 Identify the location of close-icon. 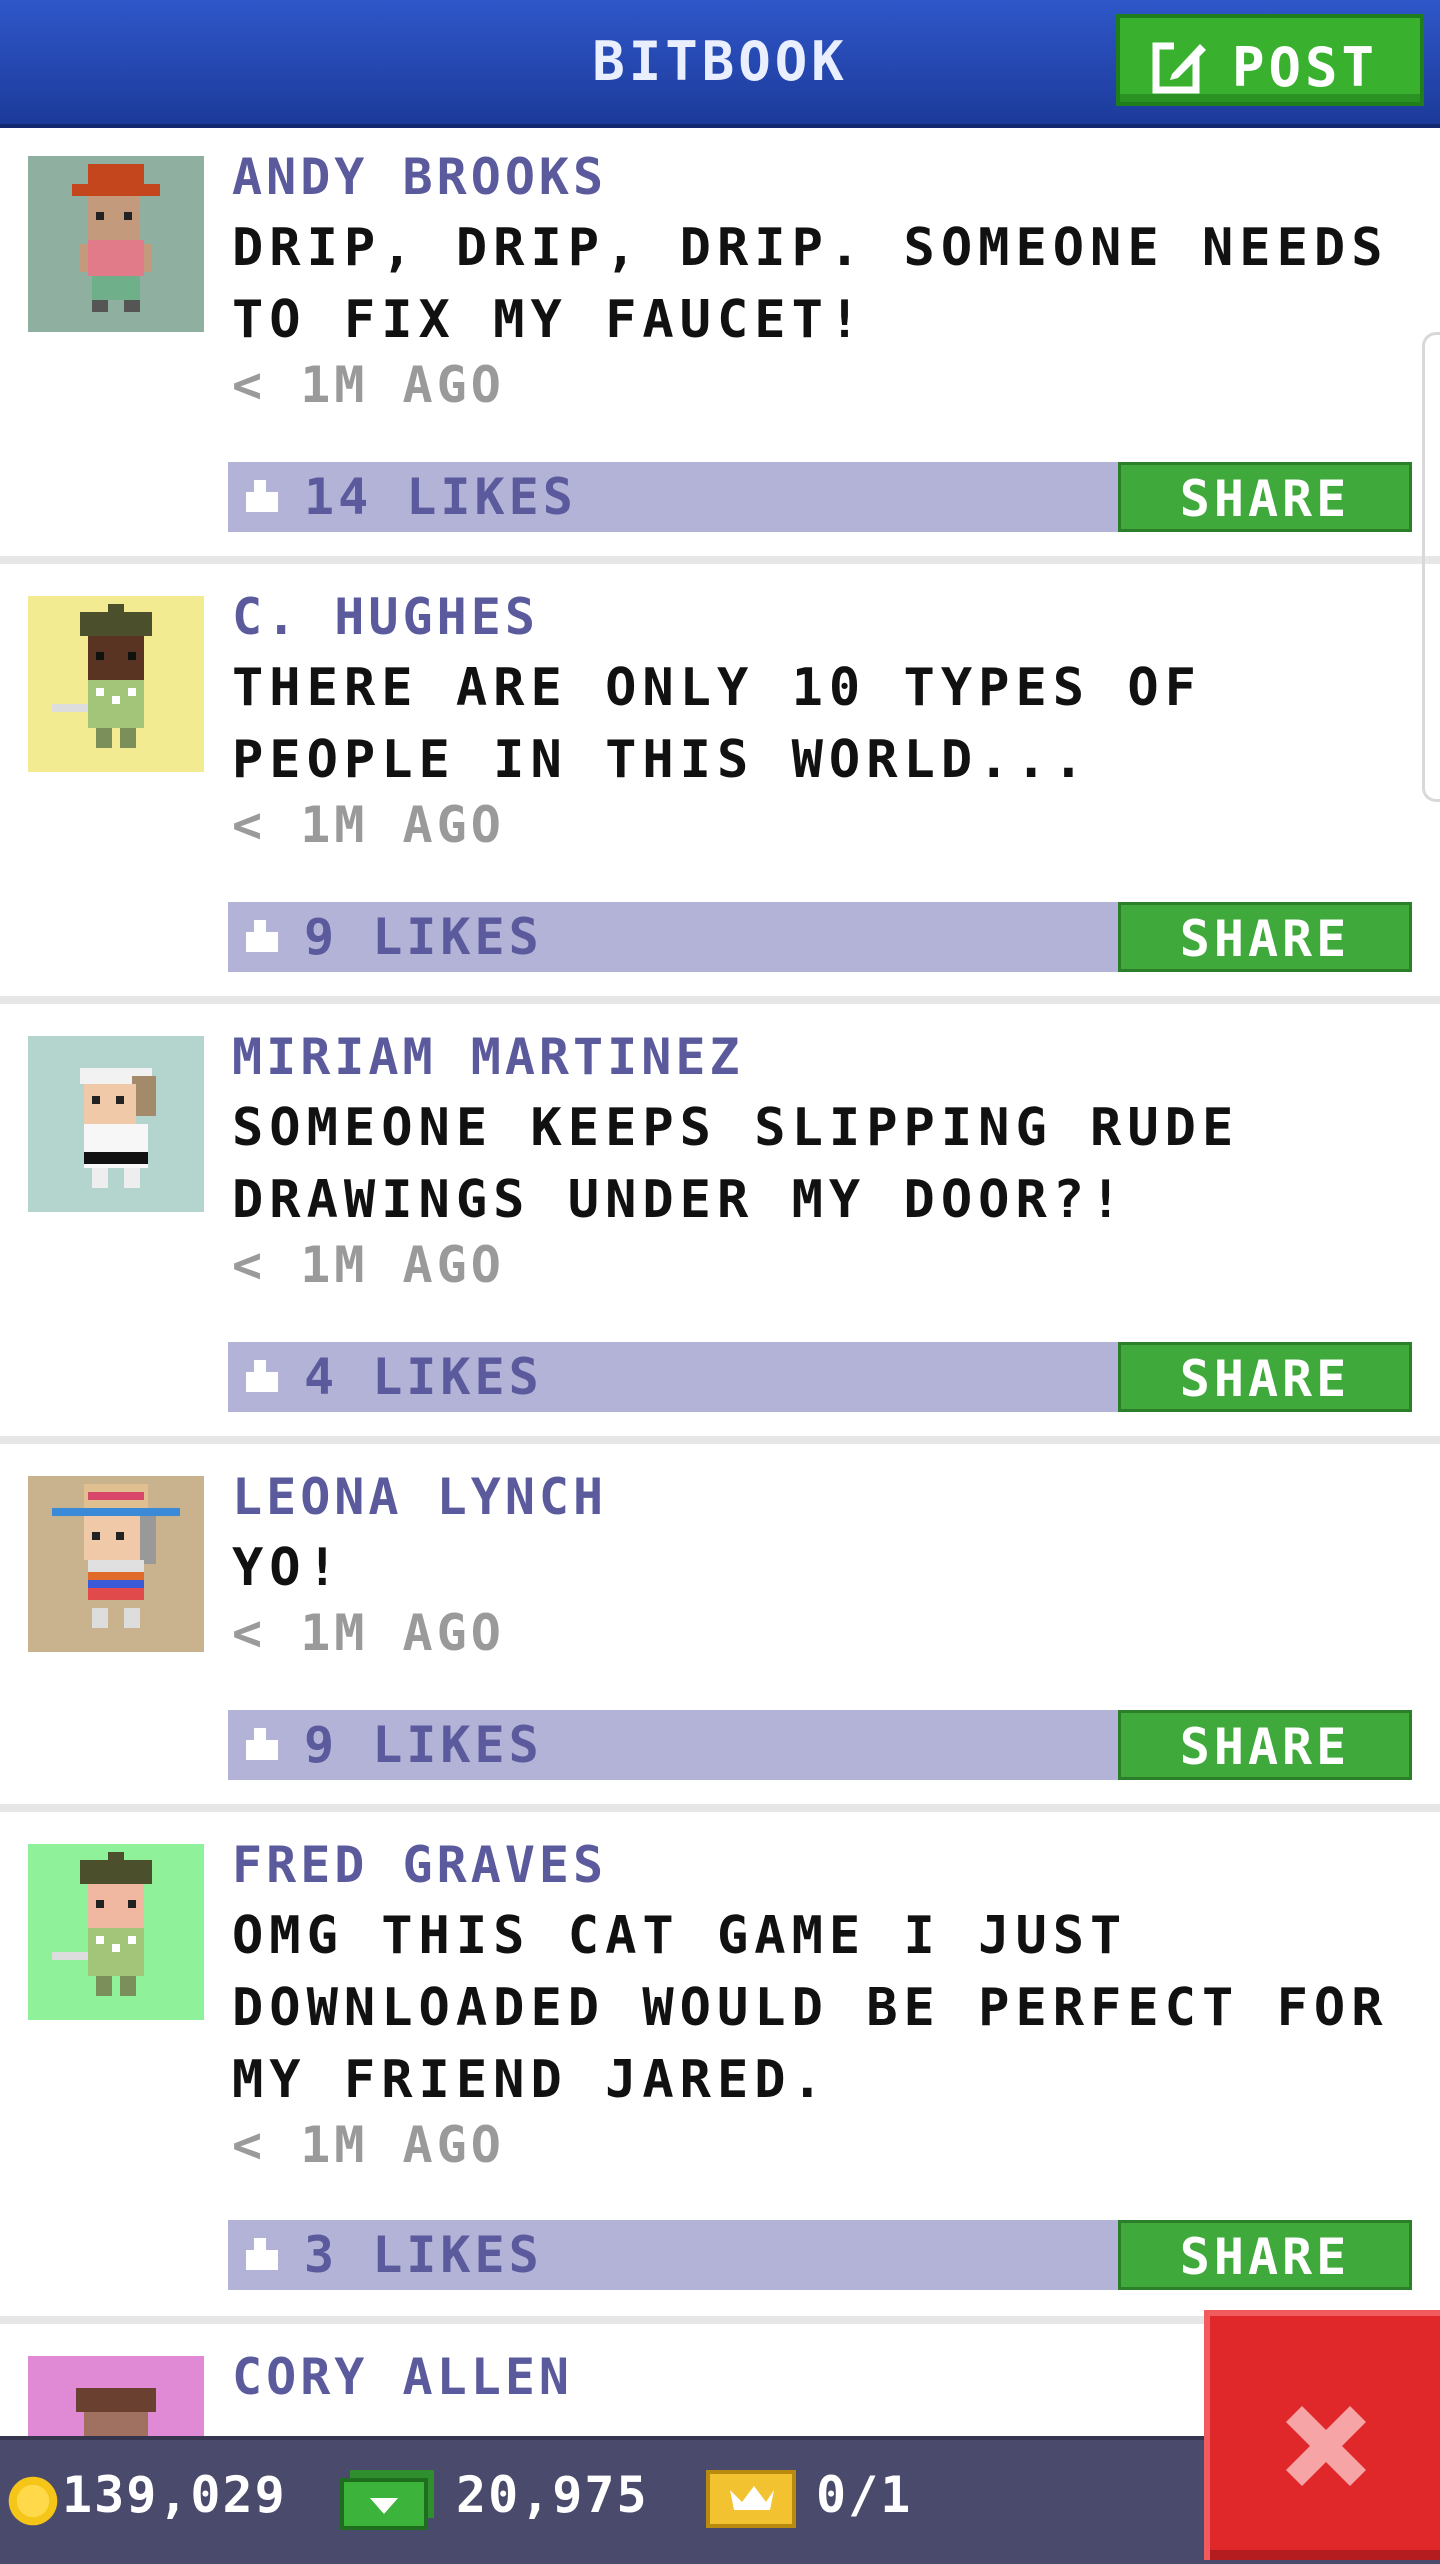
(1326, 2446).